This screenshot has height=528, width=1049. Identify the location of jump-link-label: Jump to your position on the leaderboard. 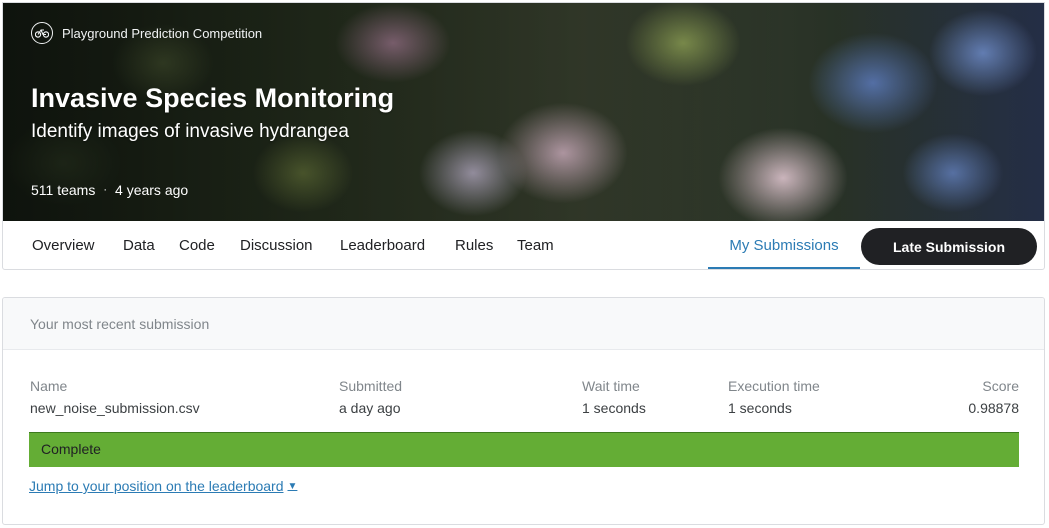
(156, 486).